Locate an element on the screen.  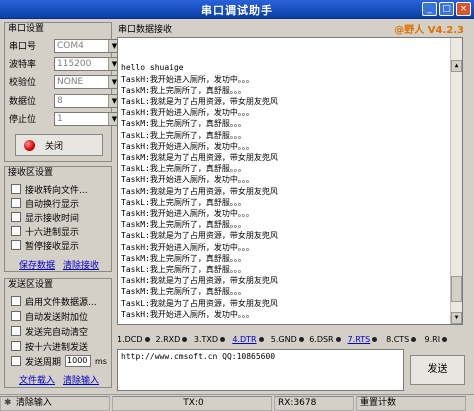
title-bar: 串口调试助手 _ □ × is located at coordinates (237, 9).